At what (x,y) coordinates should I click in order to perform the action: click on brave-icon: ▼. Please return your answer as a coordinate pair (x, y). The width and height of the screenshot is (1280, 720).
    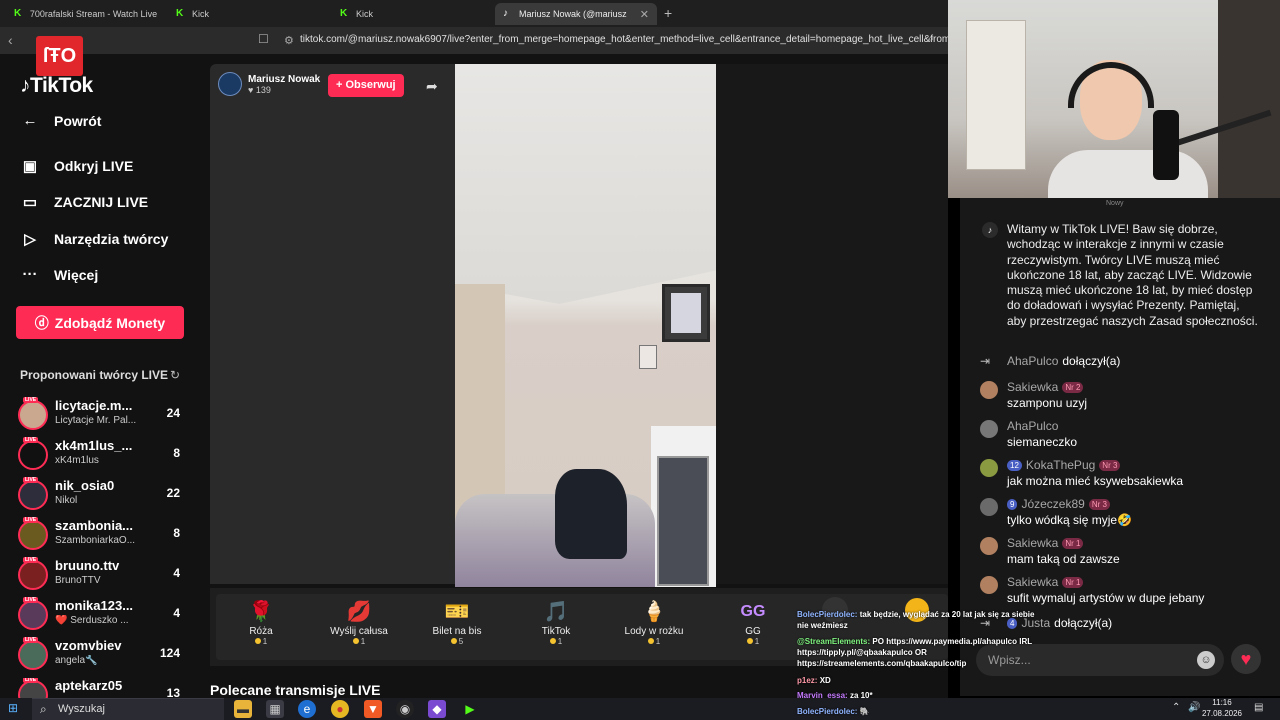
    Looking at the image, I should click on (373, 709).